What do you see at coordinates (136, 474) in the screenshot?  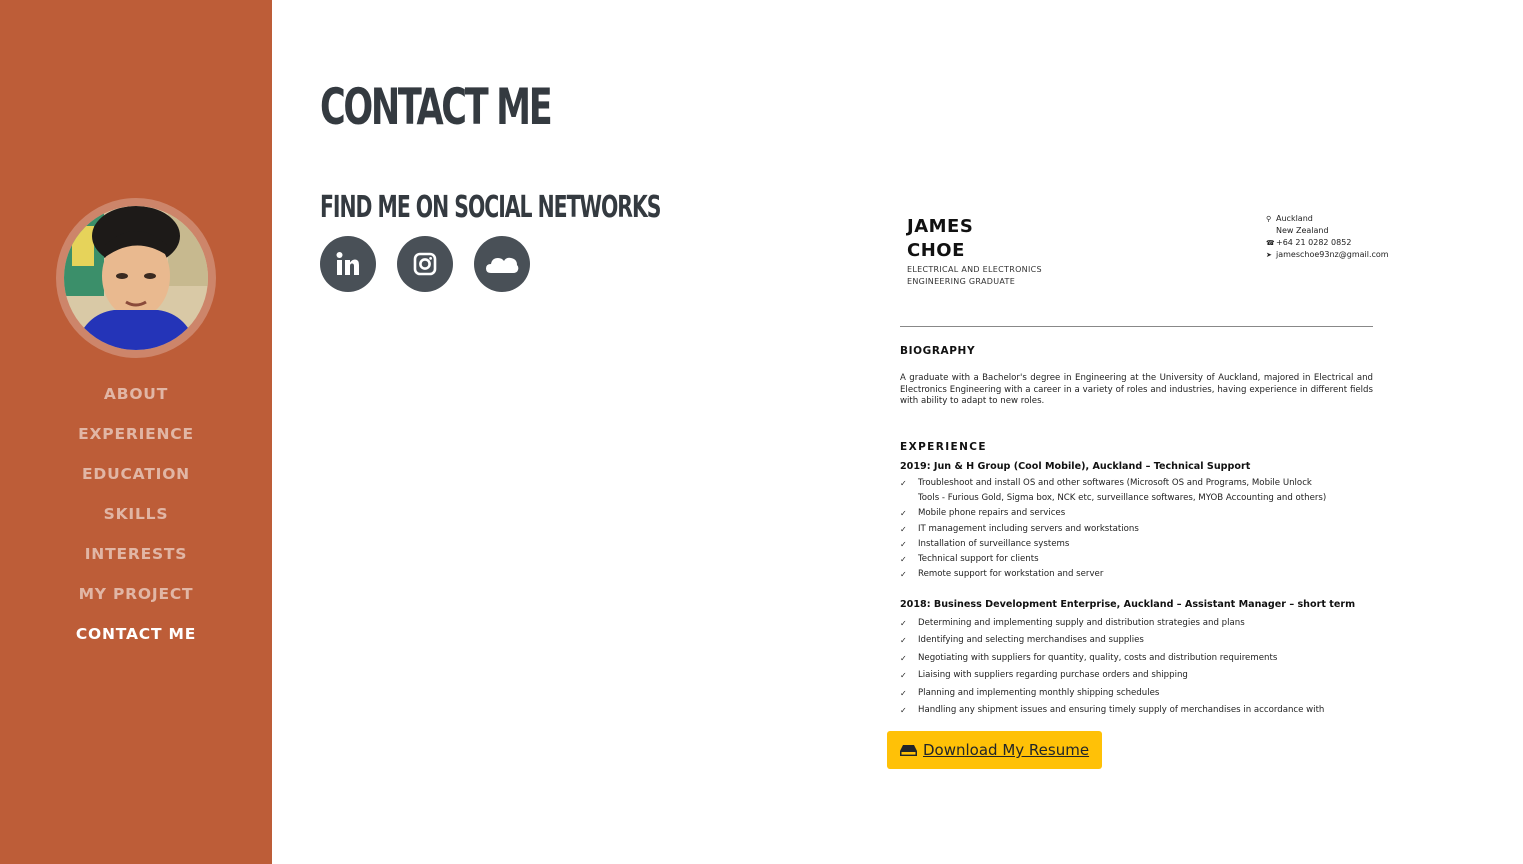 I see `nav-education: EDUCATION` at bounding box center [136, 474].